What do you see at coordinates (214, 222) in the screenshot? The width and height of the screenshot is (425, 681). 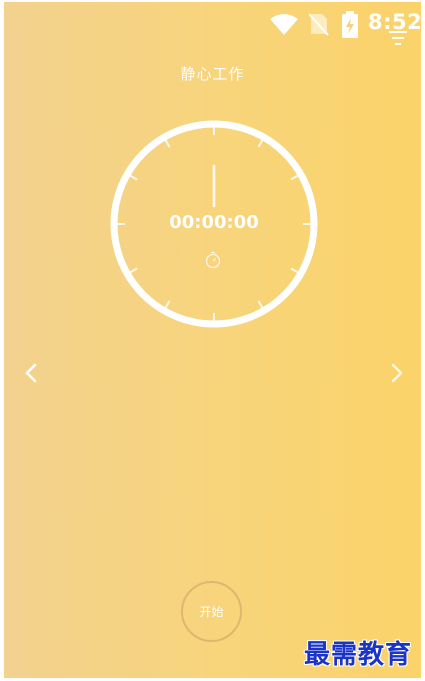 I see `timer-display: 00:00:00` at bounding box center [214, 222].